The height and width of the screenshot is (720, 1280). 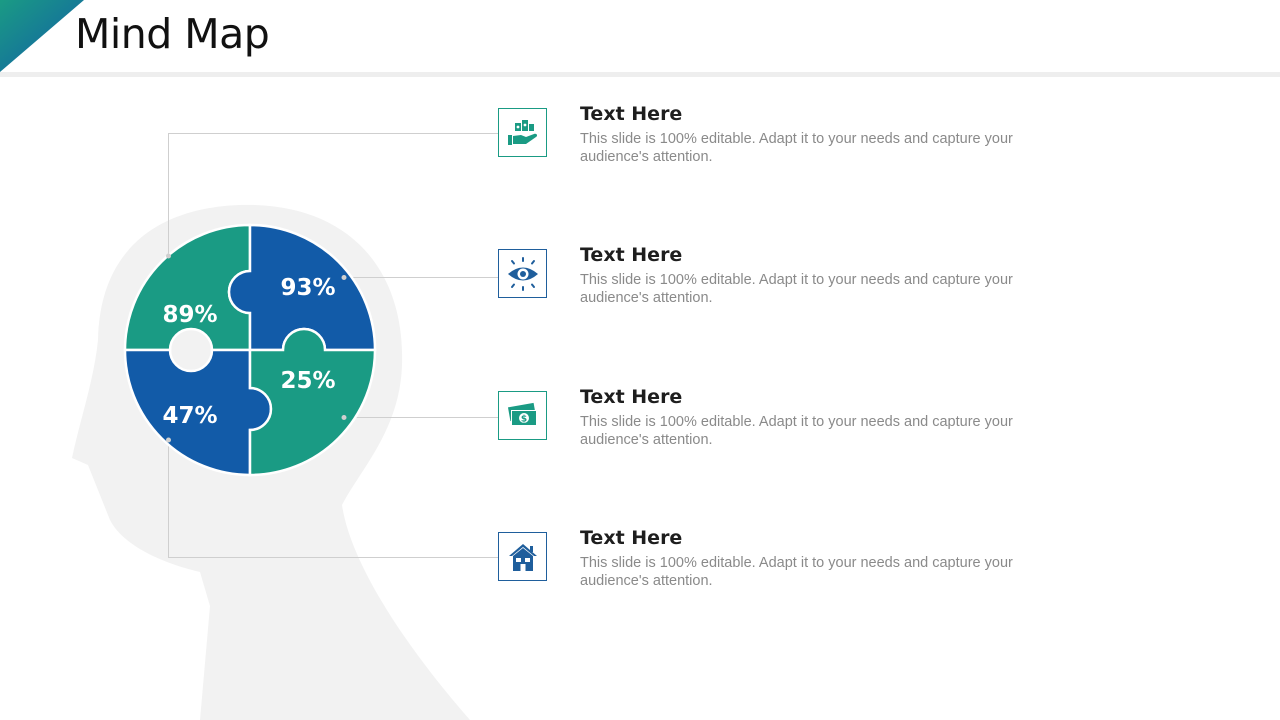 What do you see at coordinates (307, 381) in the screenshot?
I see `puzzle-label-bottom-right: 25%` at bounding box center [307, 381].